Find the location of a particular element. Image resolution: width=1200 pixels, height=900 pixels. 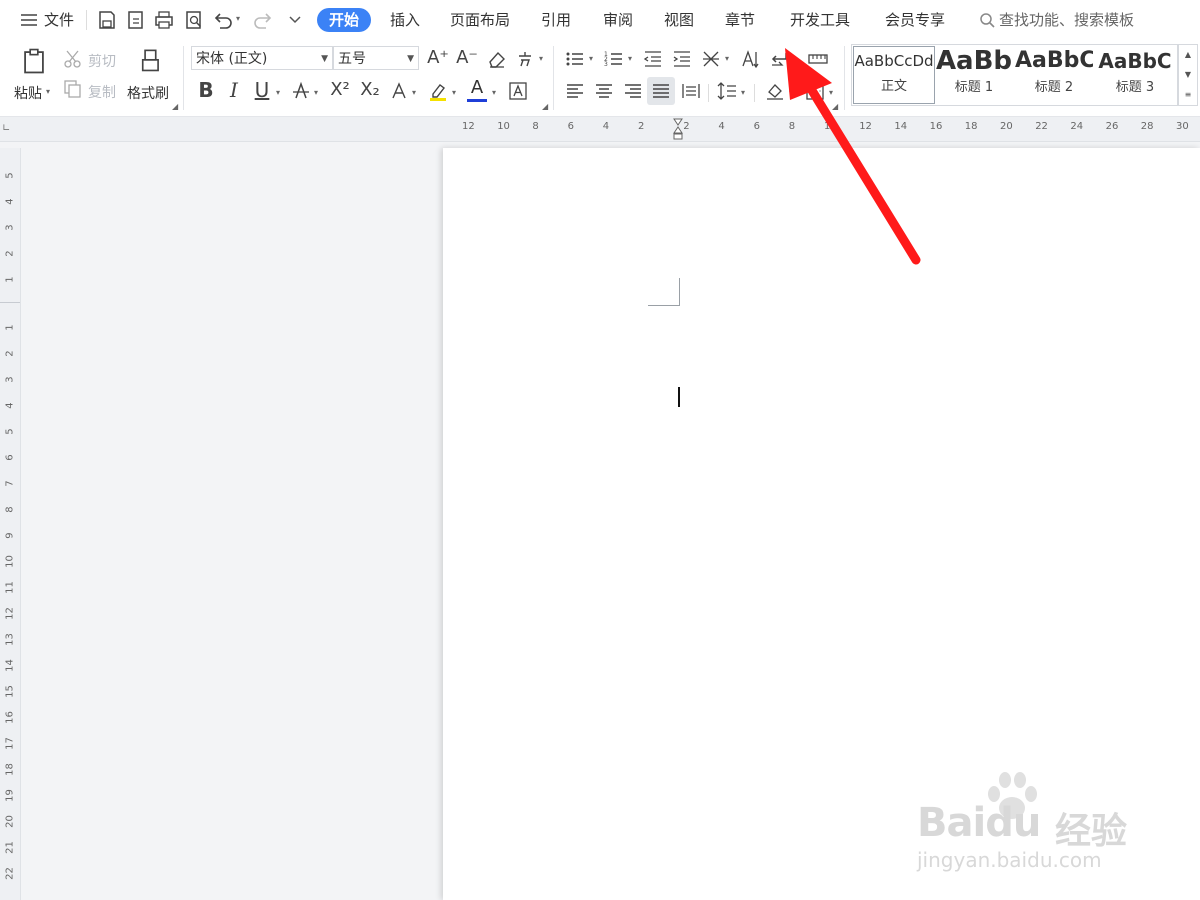

character-border-icon is located at coordinates (518, 91).